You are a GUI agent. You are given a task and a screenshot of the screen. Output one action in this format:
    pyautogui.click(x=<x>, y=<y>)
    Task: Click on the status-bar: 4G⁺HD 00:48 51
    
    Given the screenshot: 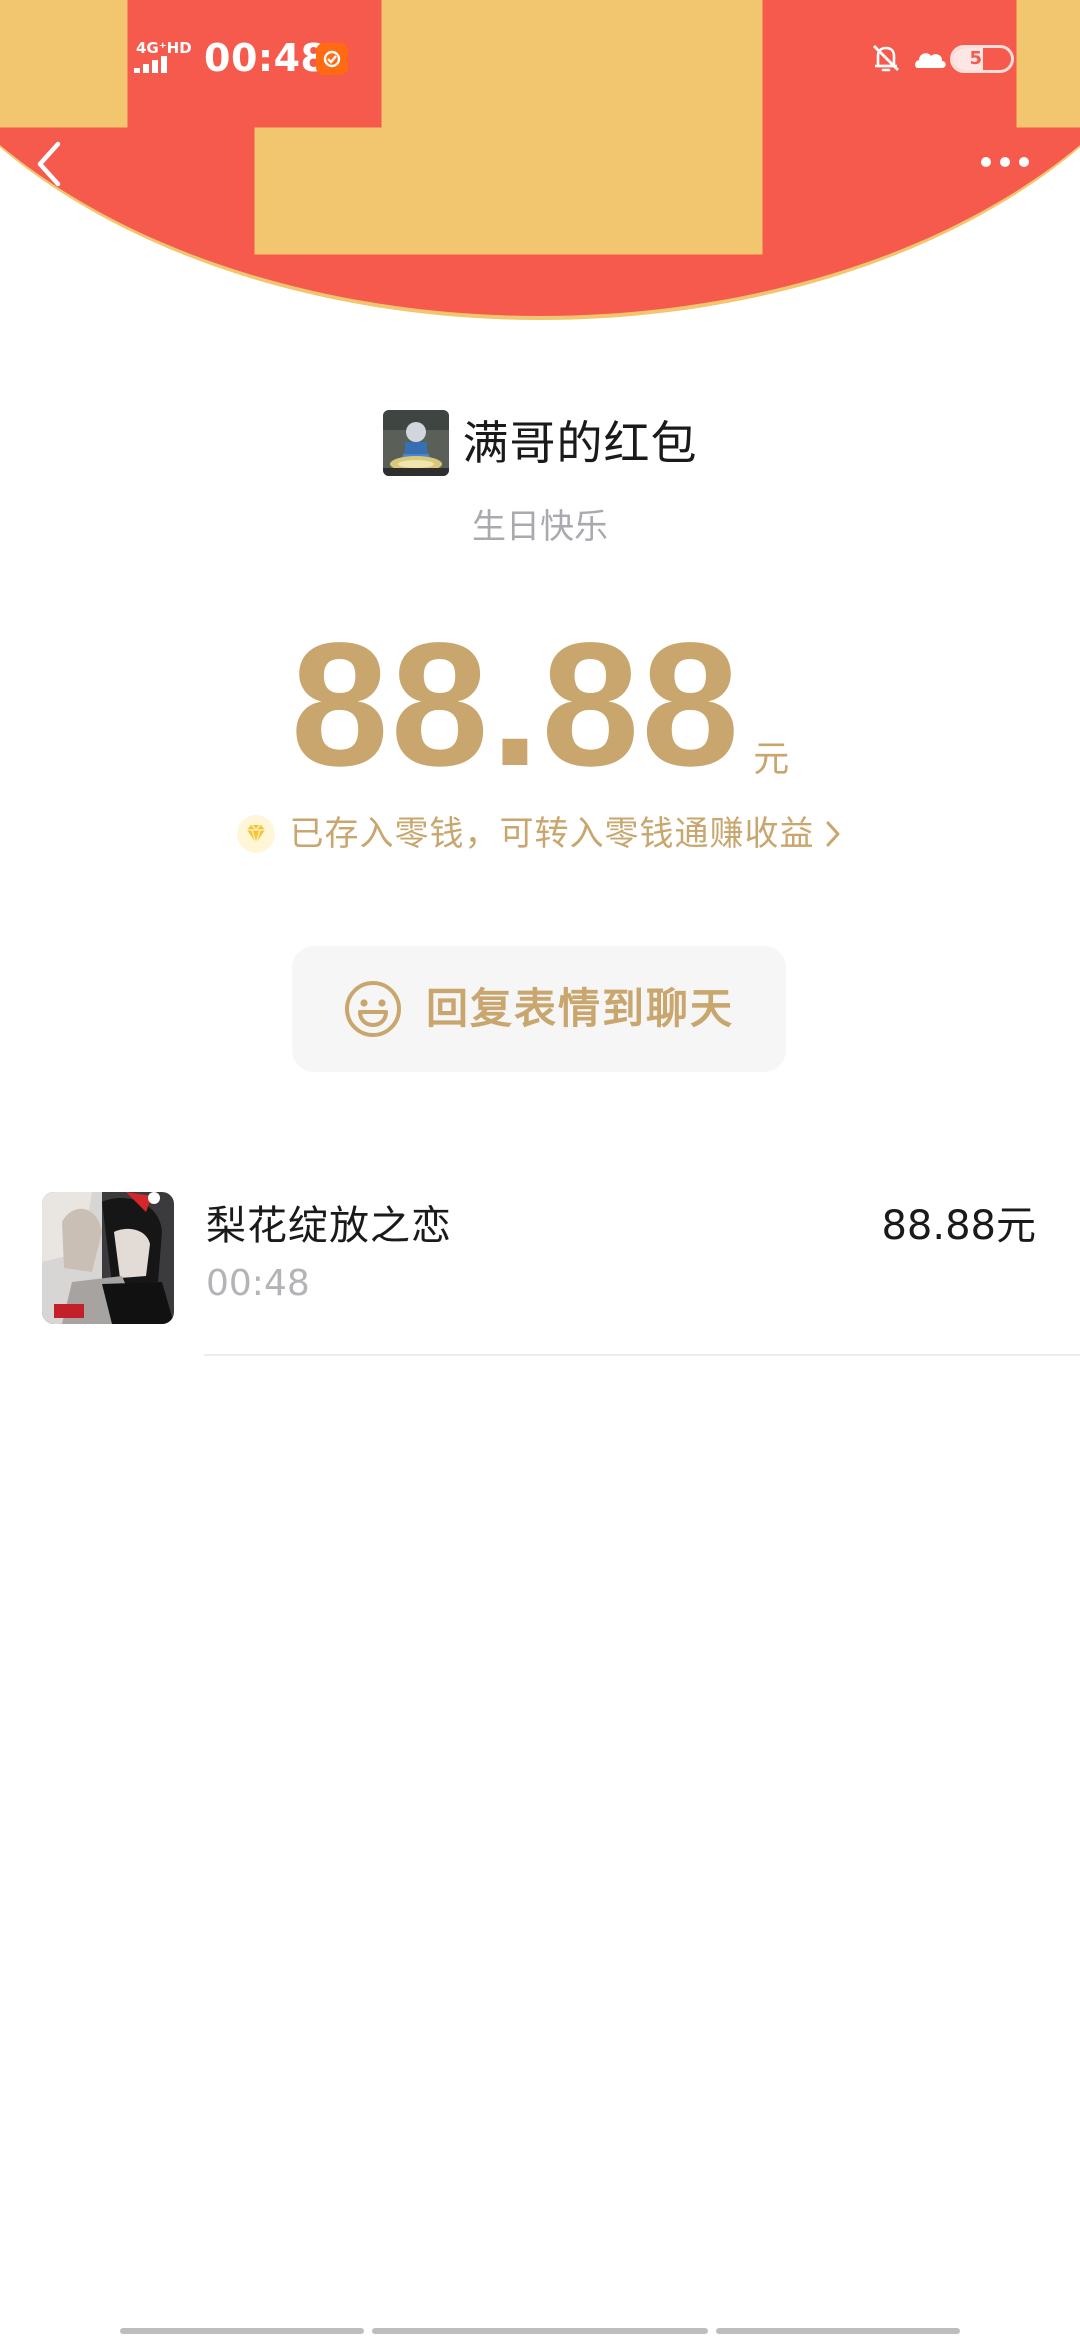 What is the action you would take?
    pyautogui.click(x=540, y=60)
    